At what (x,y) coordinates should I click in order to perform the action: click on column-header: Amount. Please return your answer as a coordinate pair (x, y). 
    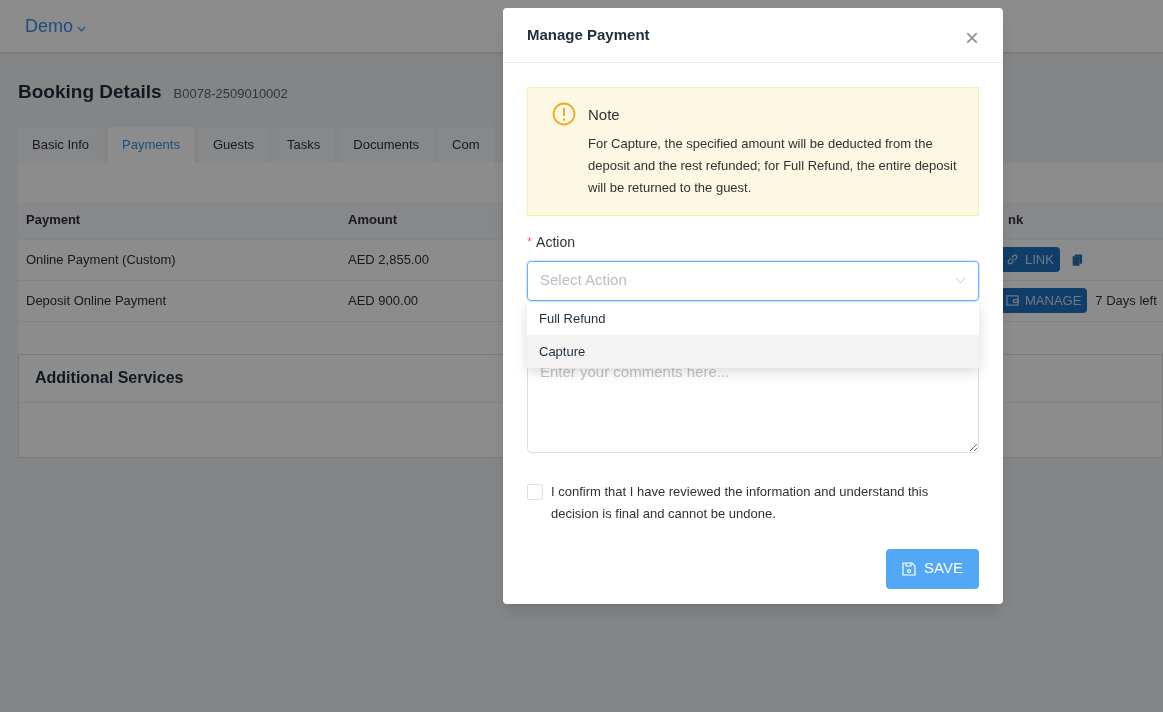
    Looking at the image, I should click on (373, 220).